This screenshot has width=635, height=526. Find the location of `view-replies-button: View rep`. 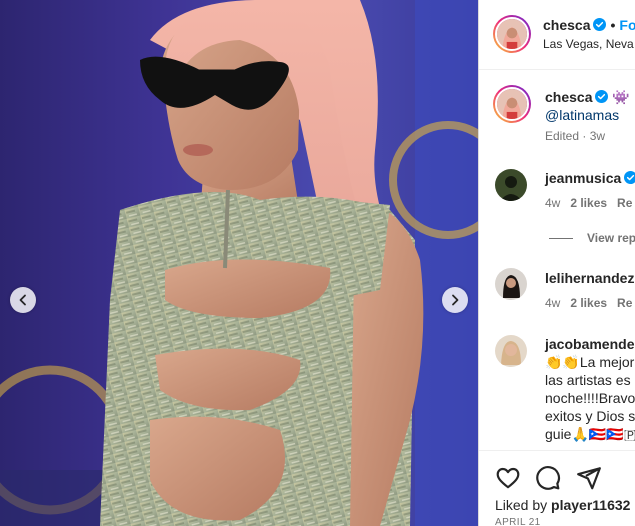

view-replies-button: View rep is located at coordinates (592, 238).